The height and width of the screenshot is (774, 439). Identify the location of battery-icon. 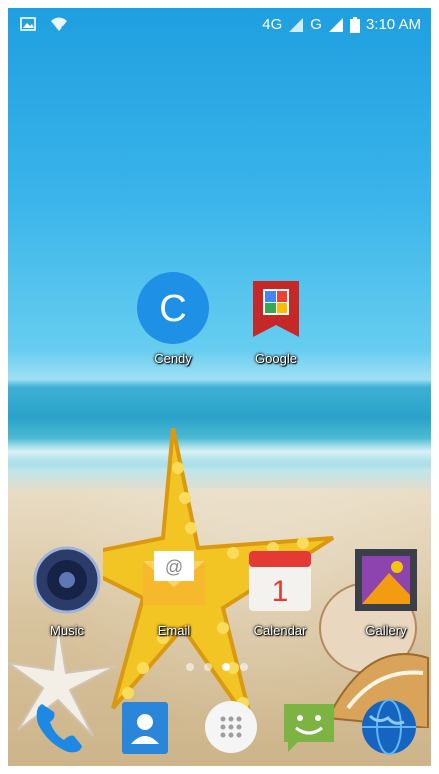
(354, 24).